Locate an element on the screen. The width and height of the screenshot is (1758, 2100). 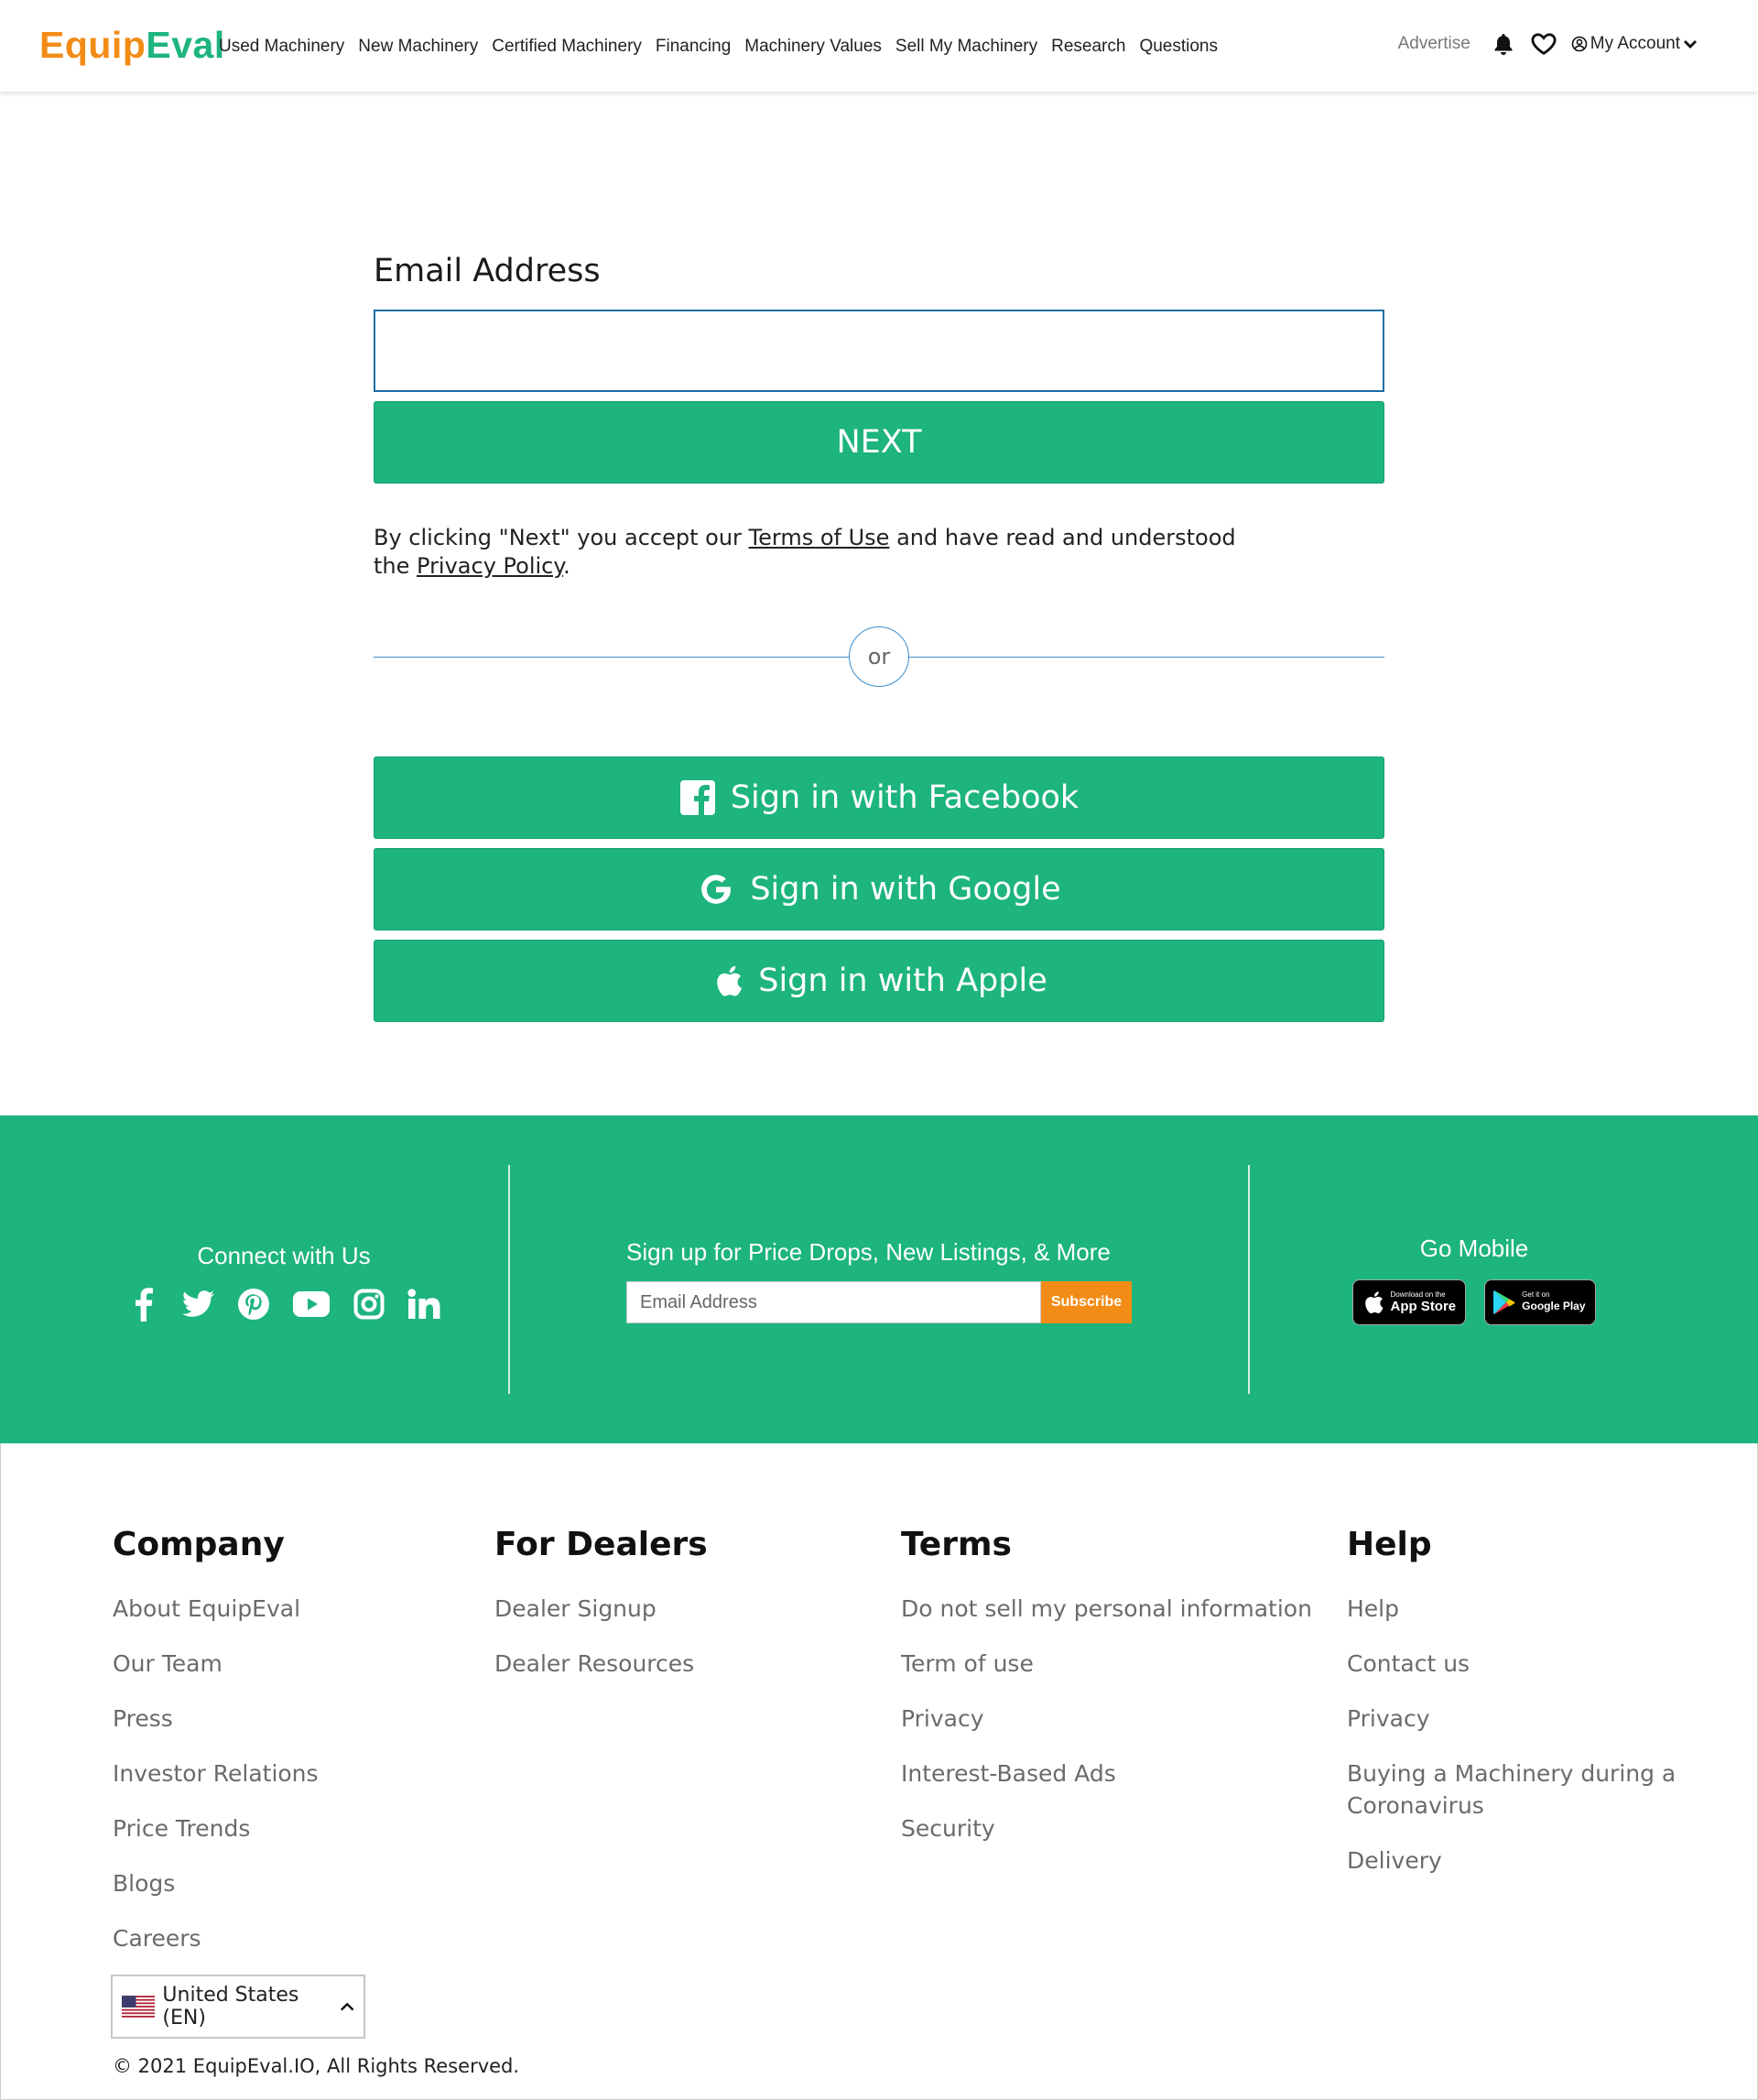
footer-link-help: Help is located at coordinates (1512, 1609).